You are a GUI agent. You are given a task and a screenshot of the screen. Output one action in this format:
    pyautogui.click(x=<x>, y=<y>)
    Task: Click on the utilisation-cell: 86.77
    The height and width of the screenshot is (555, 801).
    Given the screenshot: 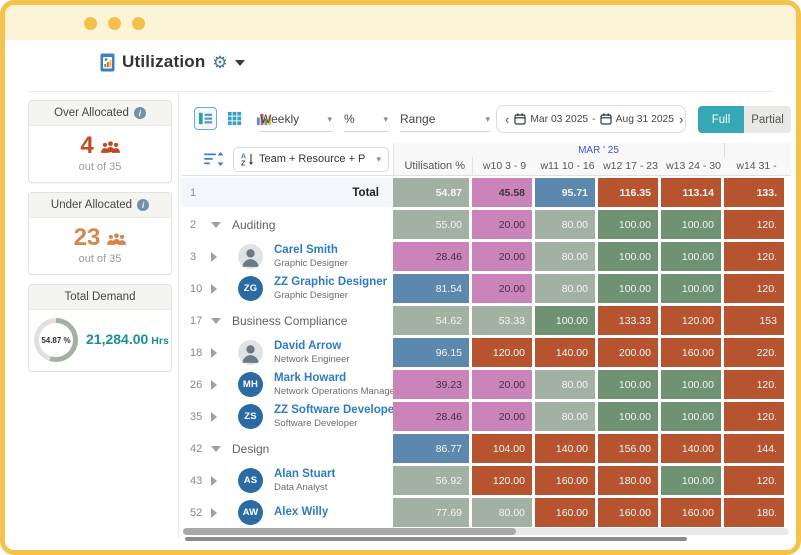 What is the action you would take?
    pyautogui.click(x=431, y=448)
    